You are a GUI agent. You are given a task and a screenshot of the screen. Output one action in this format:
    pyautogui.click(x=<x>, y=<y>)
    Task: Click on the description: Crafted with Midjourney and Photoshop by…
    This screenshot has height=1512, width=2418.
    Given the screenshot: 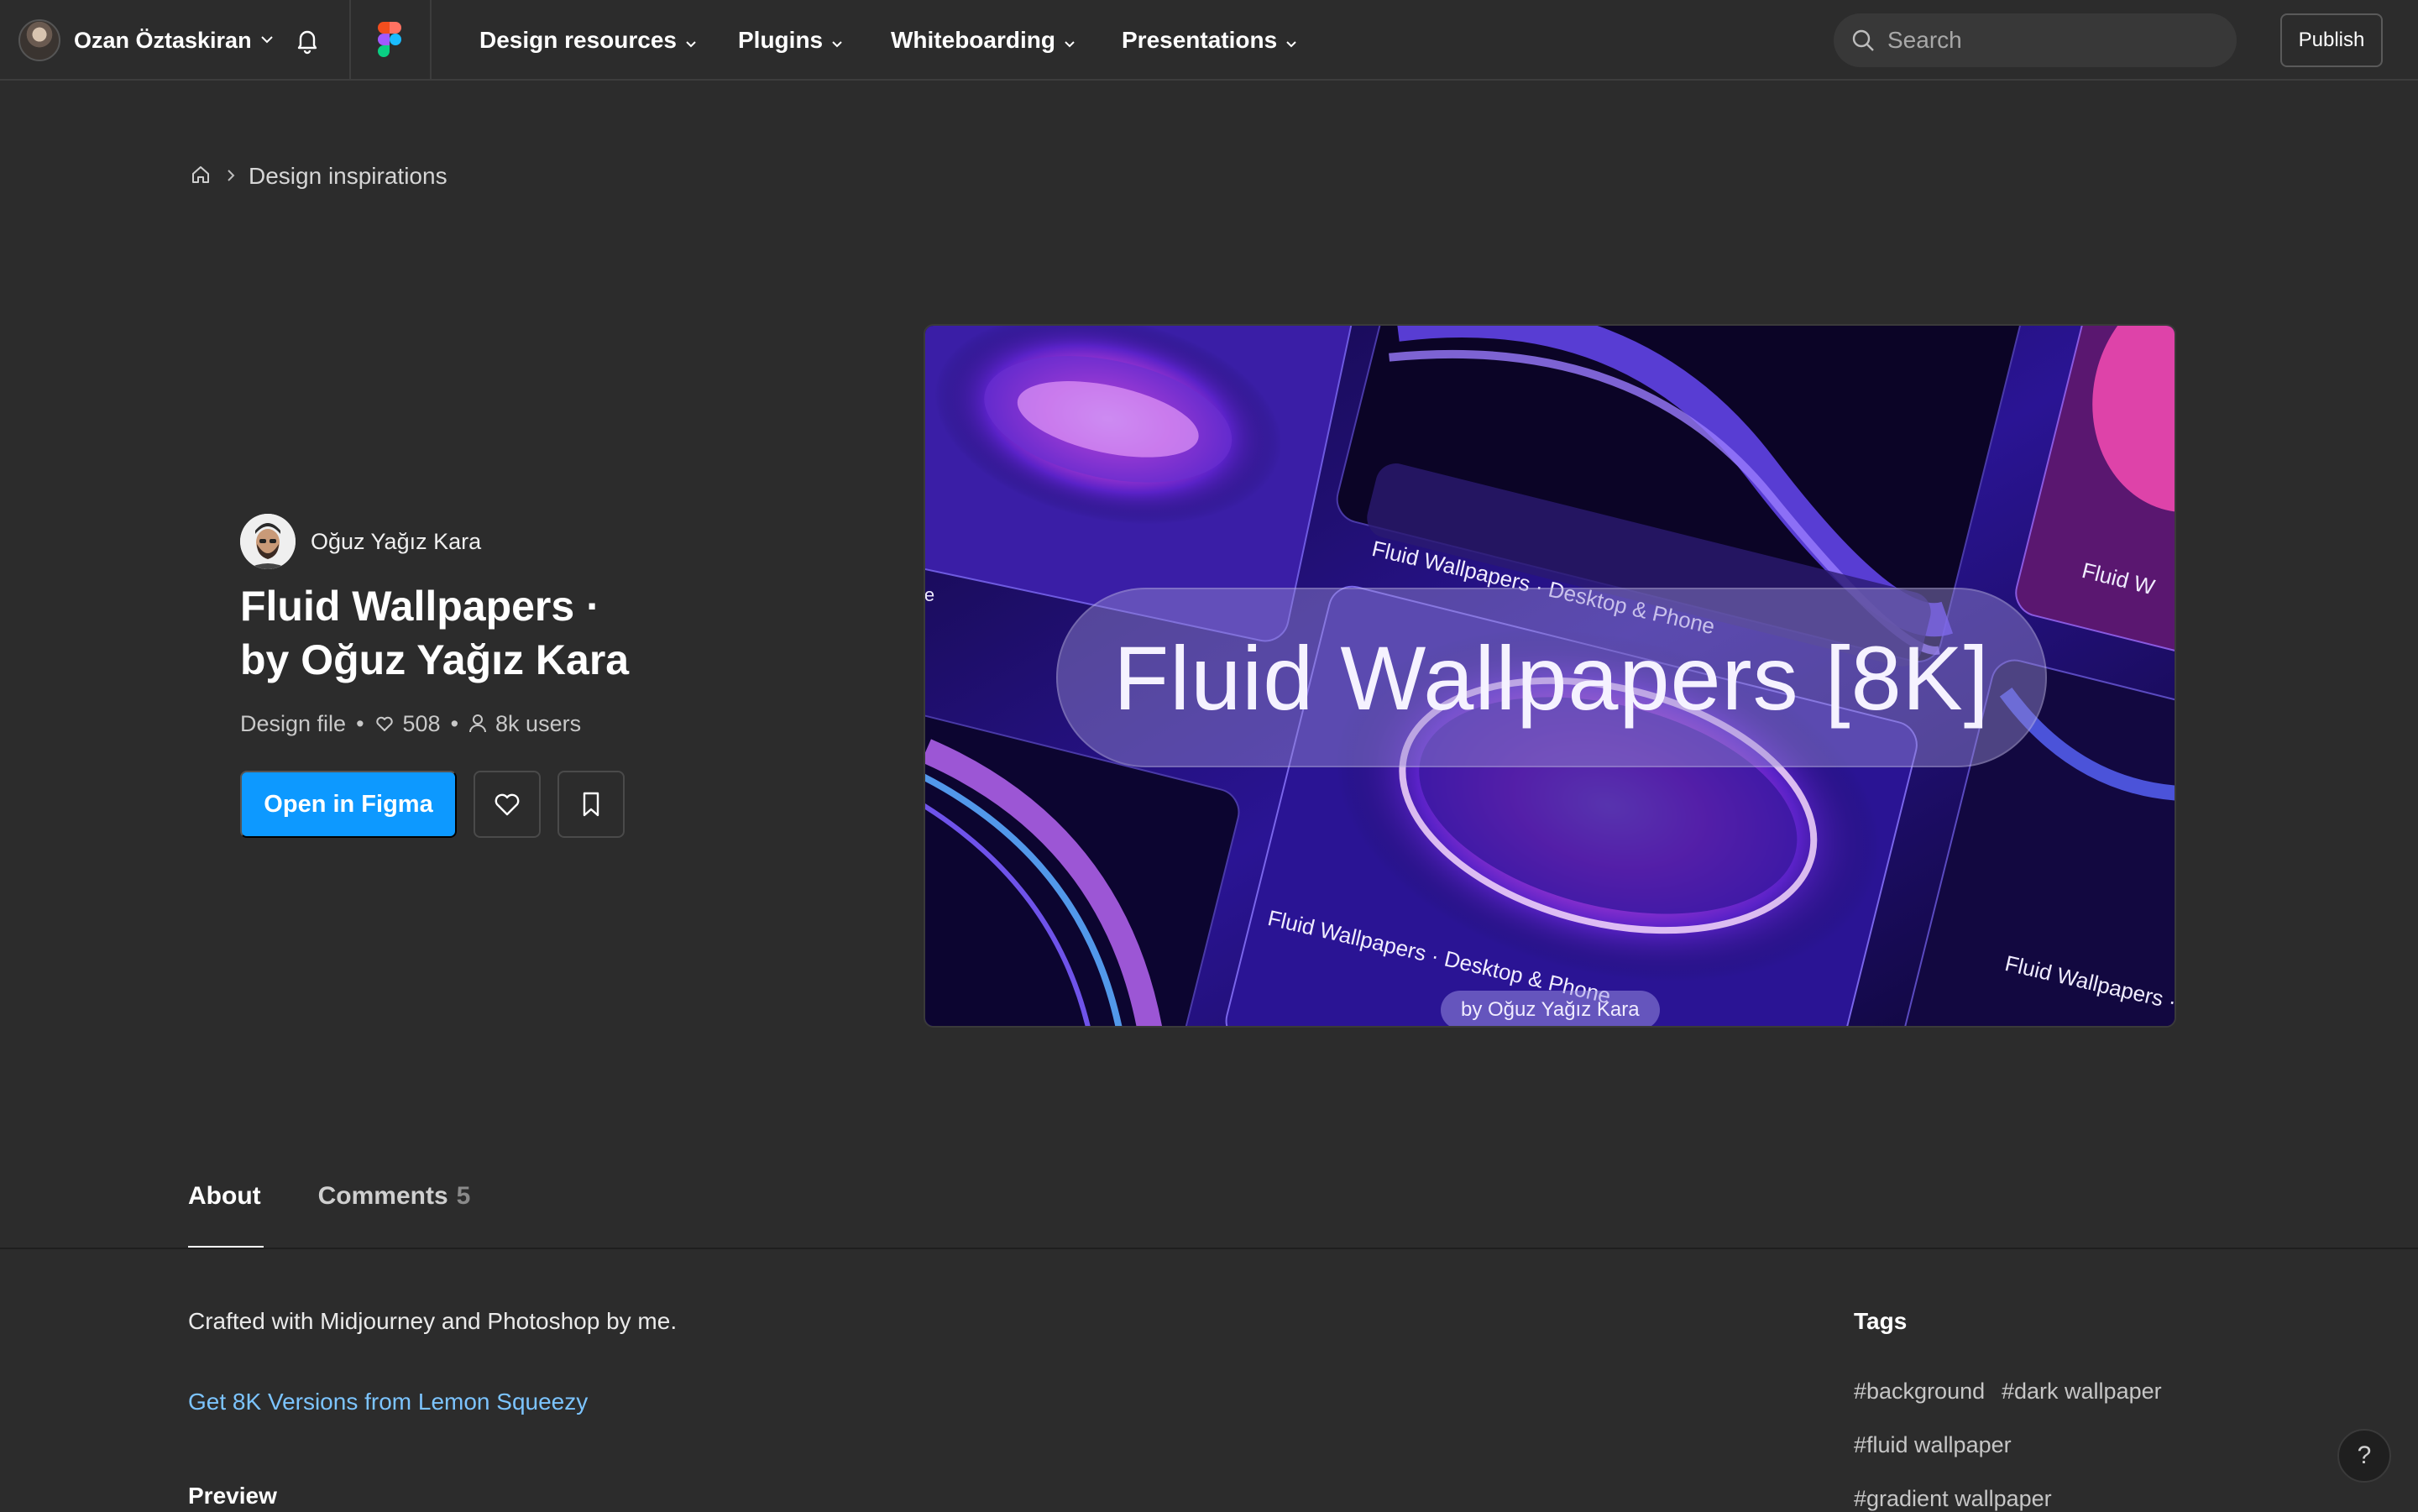 What is the action you would take?
    pyautogui.click(x=433, y=1321)
    